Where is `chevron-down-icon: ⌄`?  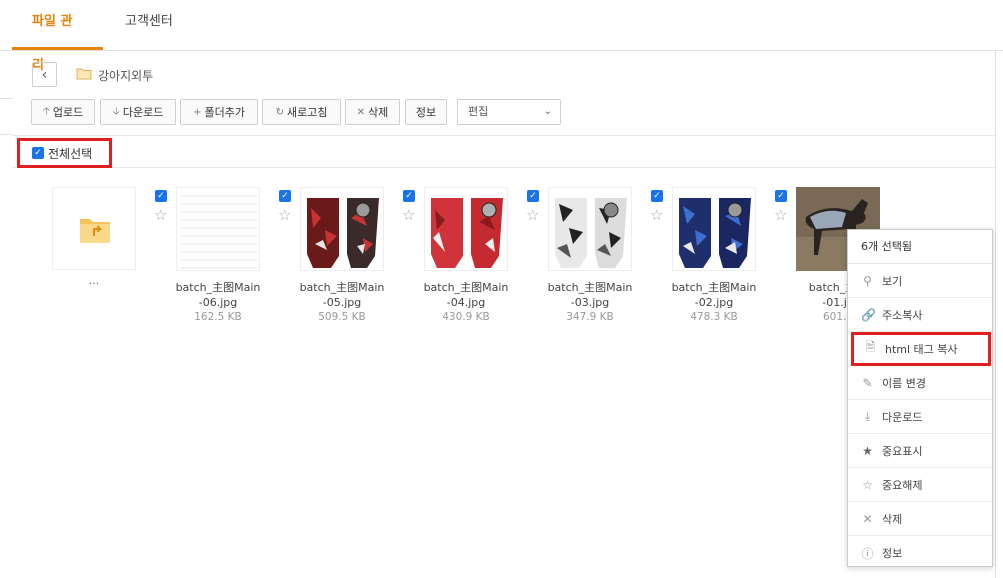 chevron-down-icon: ⌄ is located at coordinates (547, 111).